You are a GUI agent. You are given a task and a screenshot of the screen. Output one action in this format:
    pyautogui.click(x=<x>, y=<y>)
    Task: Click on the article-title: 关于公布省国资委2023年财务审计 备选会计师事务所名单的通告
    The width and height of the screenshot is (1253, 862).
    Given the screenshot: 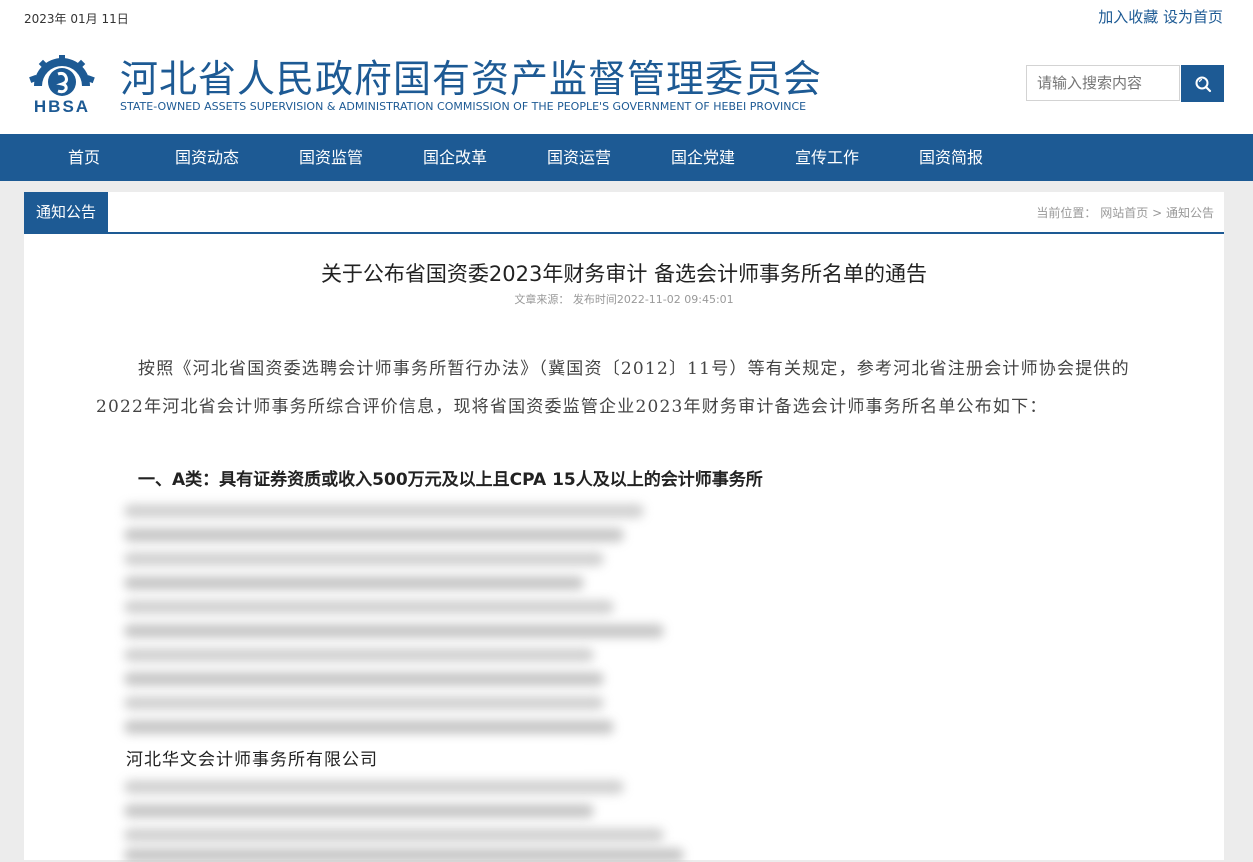 What is the action you would take?
    pyautogui.click(x=624, y=274)
    